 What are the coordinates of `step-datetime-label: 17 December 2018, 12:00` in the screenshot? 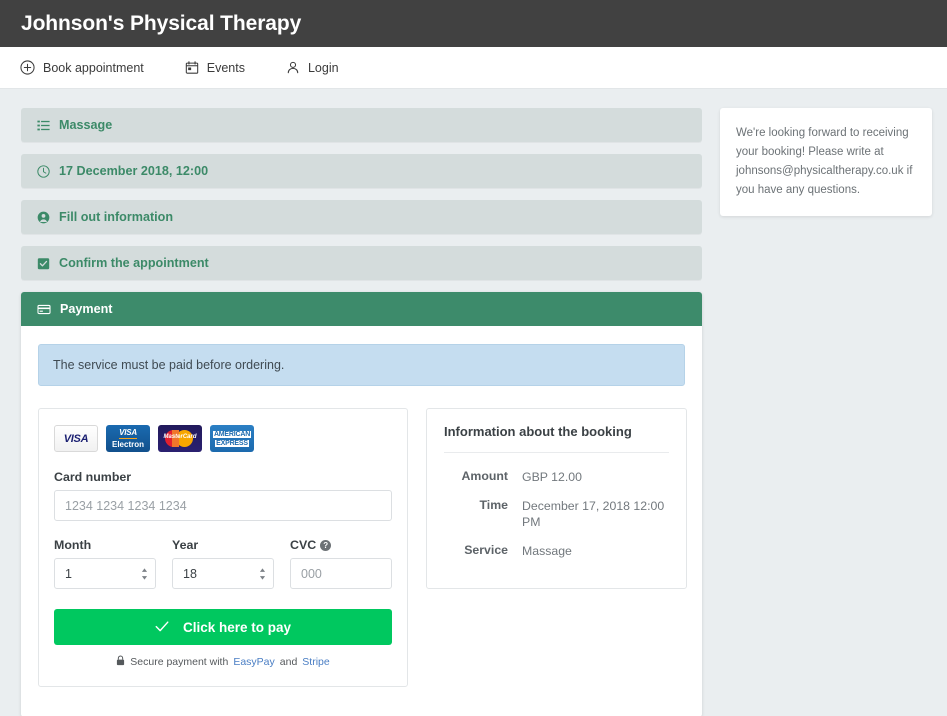 It's located at (134, 171).